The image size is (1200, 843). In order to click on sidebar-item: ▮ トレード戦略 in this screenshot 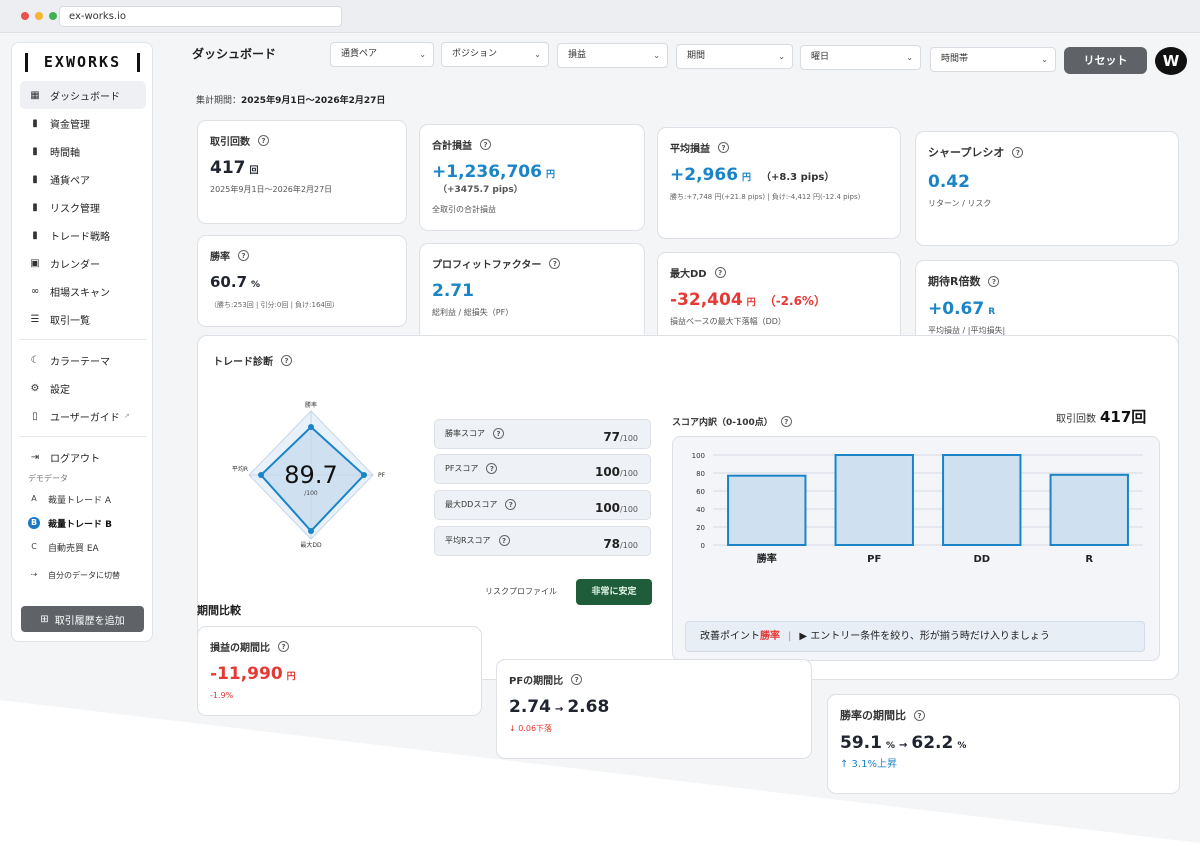, I will do `click(83, 235)`.